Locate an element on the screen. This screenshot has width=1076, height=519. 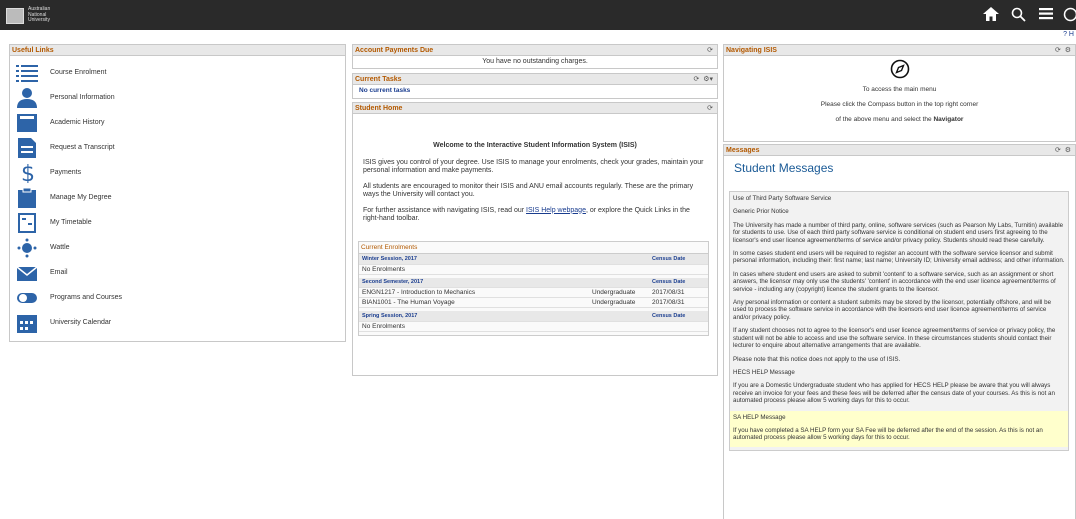
nav-line-1: To access the main menu is located at coordinates (899, 89).